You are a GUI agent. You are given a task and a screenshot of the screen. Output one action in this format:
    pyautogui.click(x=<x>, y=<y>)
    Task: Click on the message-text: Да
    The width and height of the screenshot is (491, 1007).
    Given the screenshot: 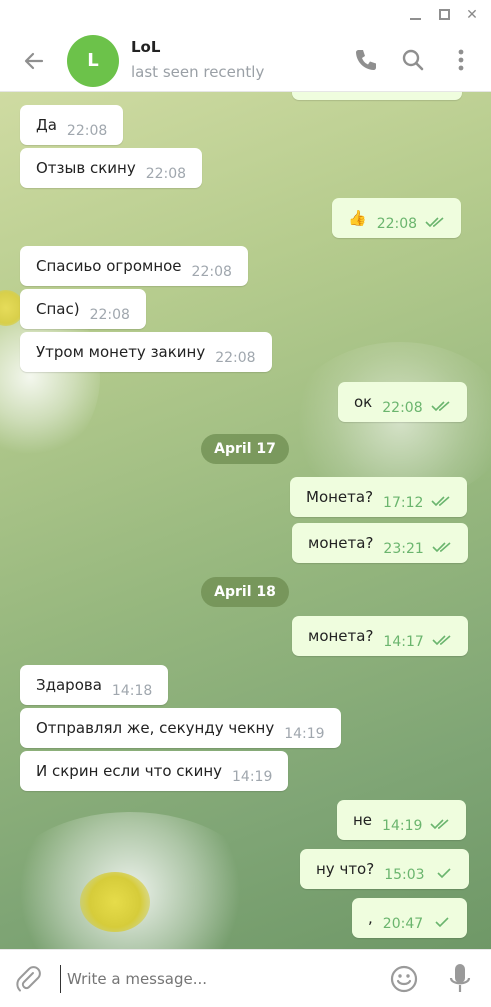 What is the action you would take?
    pyautogui.click(x=46, y=125)
    